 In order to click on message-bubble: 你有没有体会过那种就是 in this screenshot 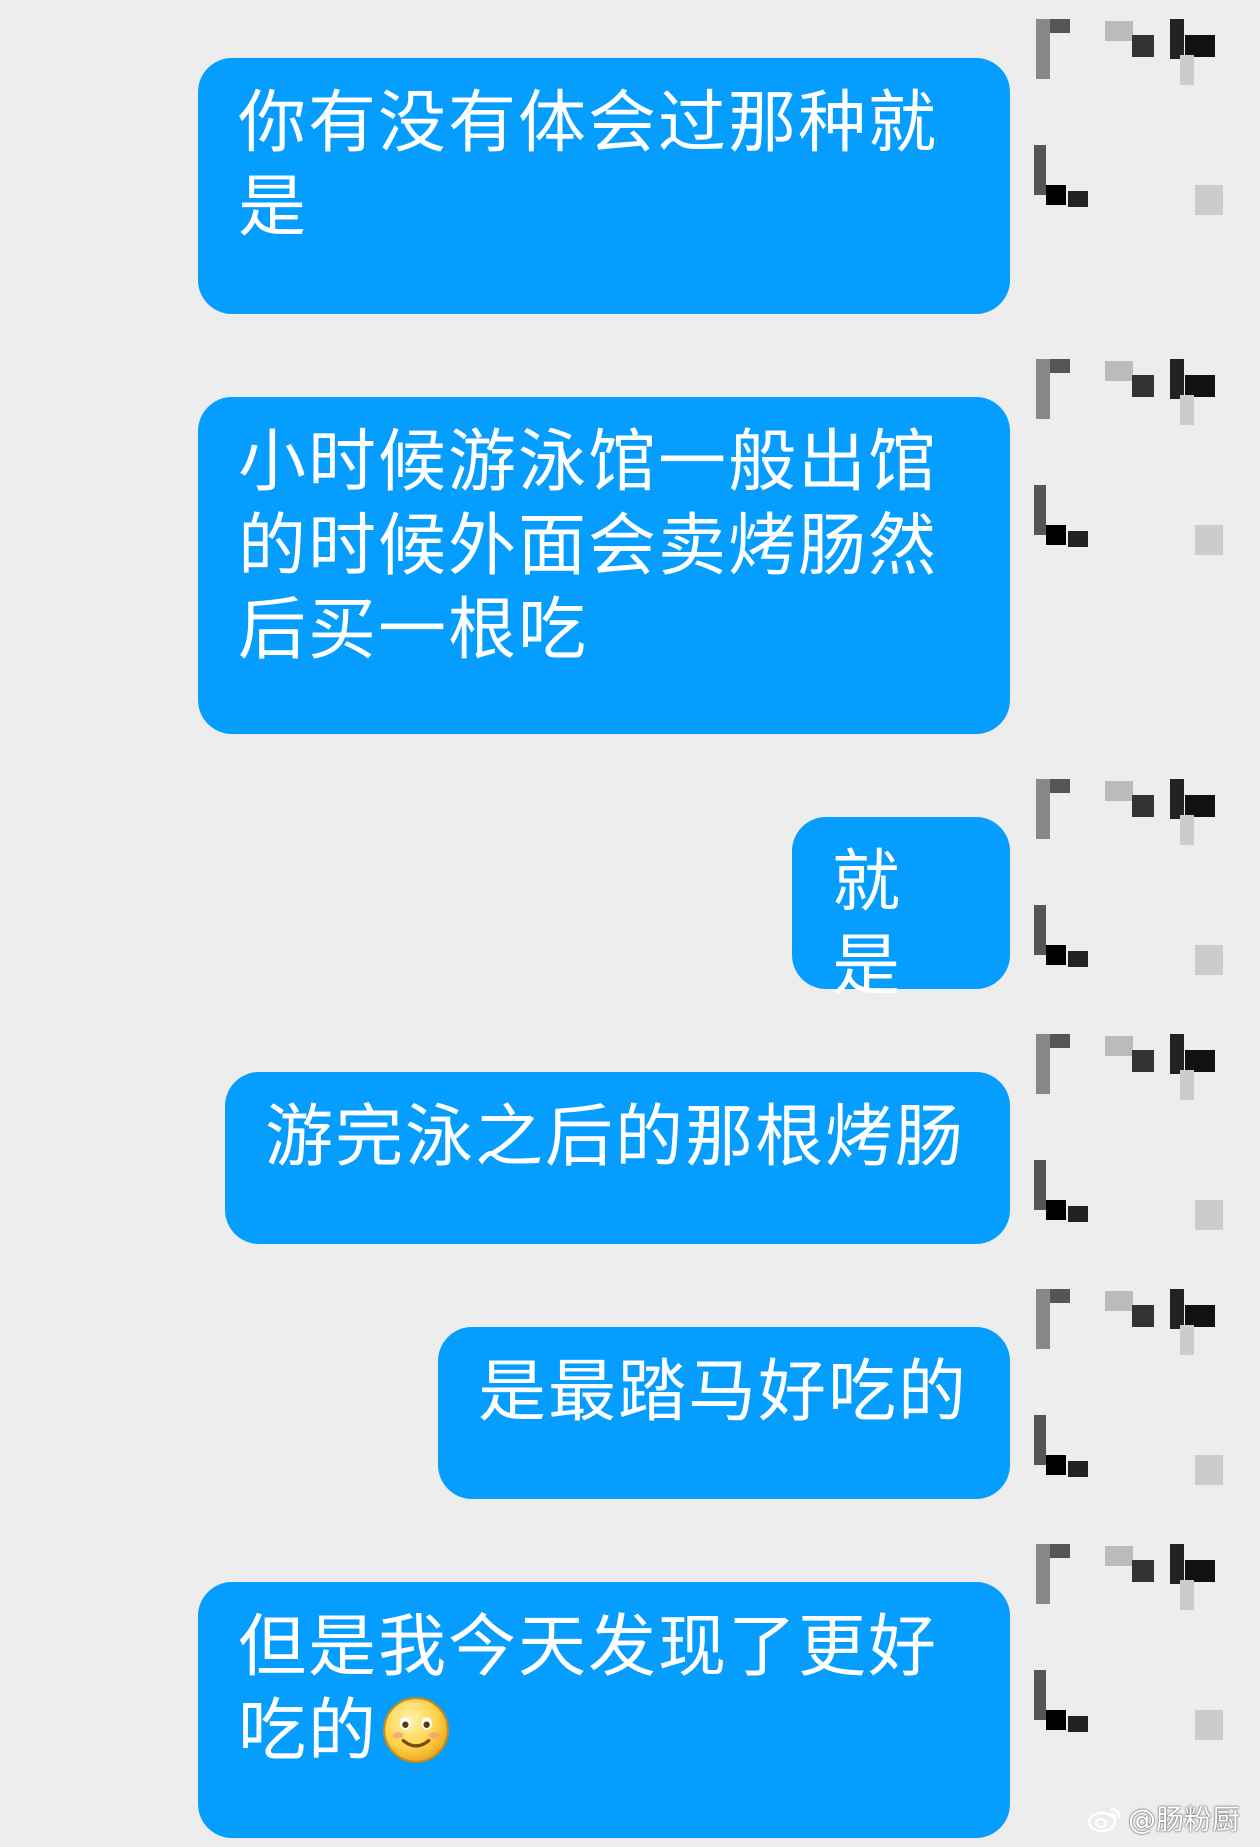, I will do `click(604, 186)`.